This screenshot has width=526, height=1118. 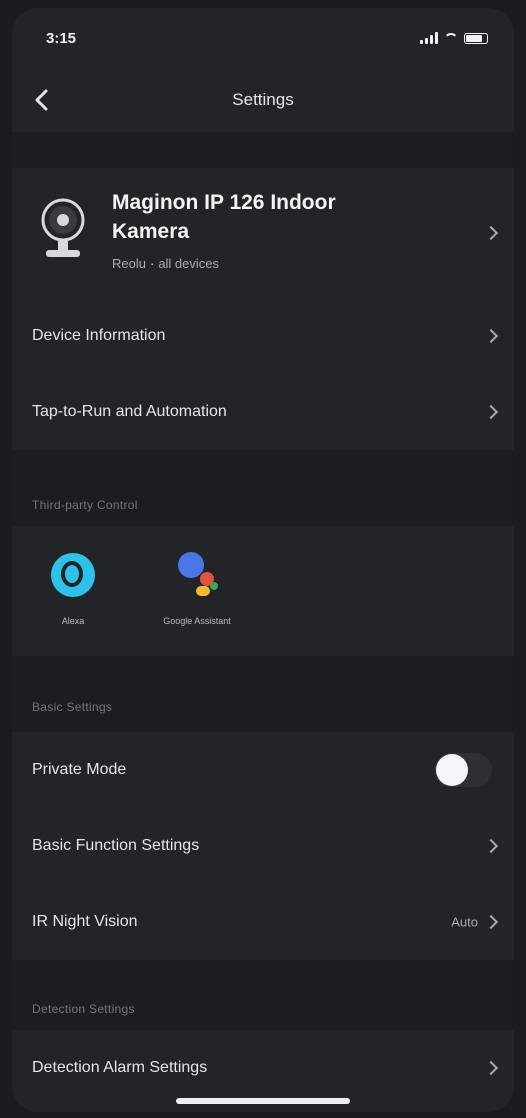 I want to click on assistant-label: Alexa, so click(x=73, y=621).